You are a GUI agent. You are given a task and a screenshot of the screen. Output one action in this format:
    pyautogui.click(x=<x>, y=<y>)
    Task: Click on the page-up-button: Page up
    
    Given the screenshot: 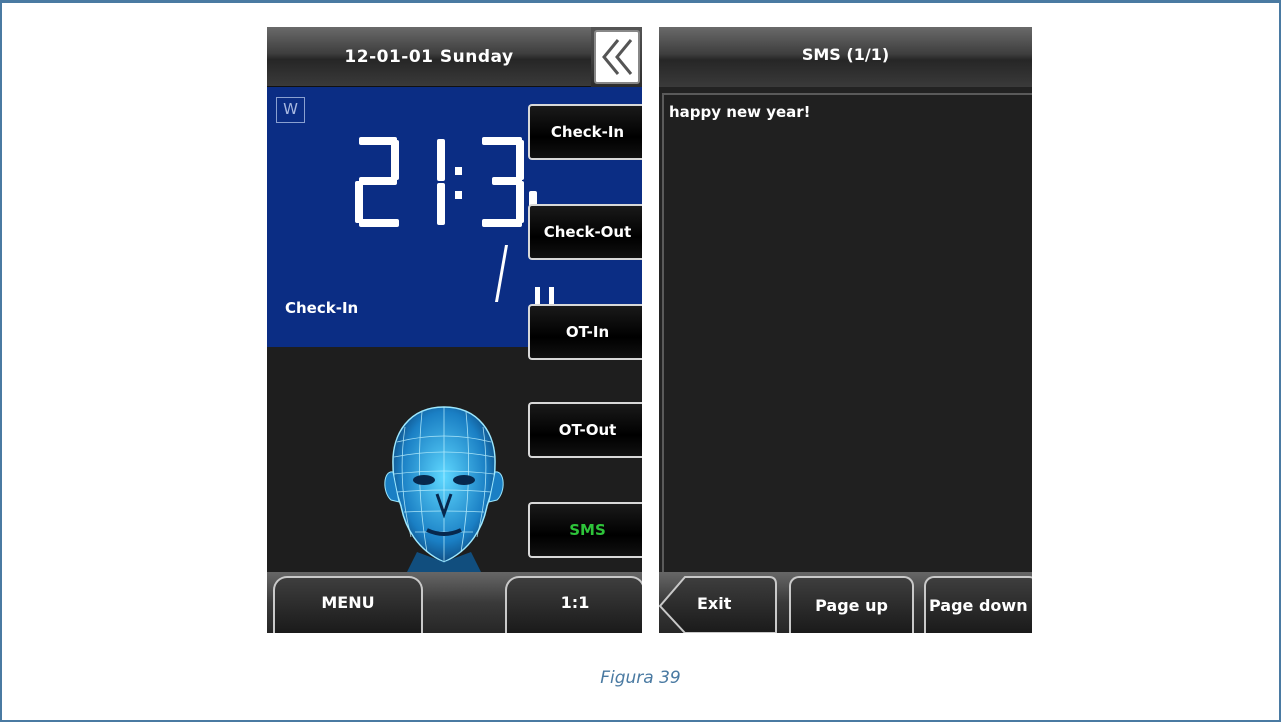 What is the action you would take?
    pyautogui.click(x=851, y=604)
    